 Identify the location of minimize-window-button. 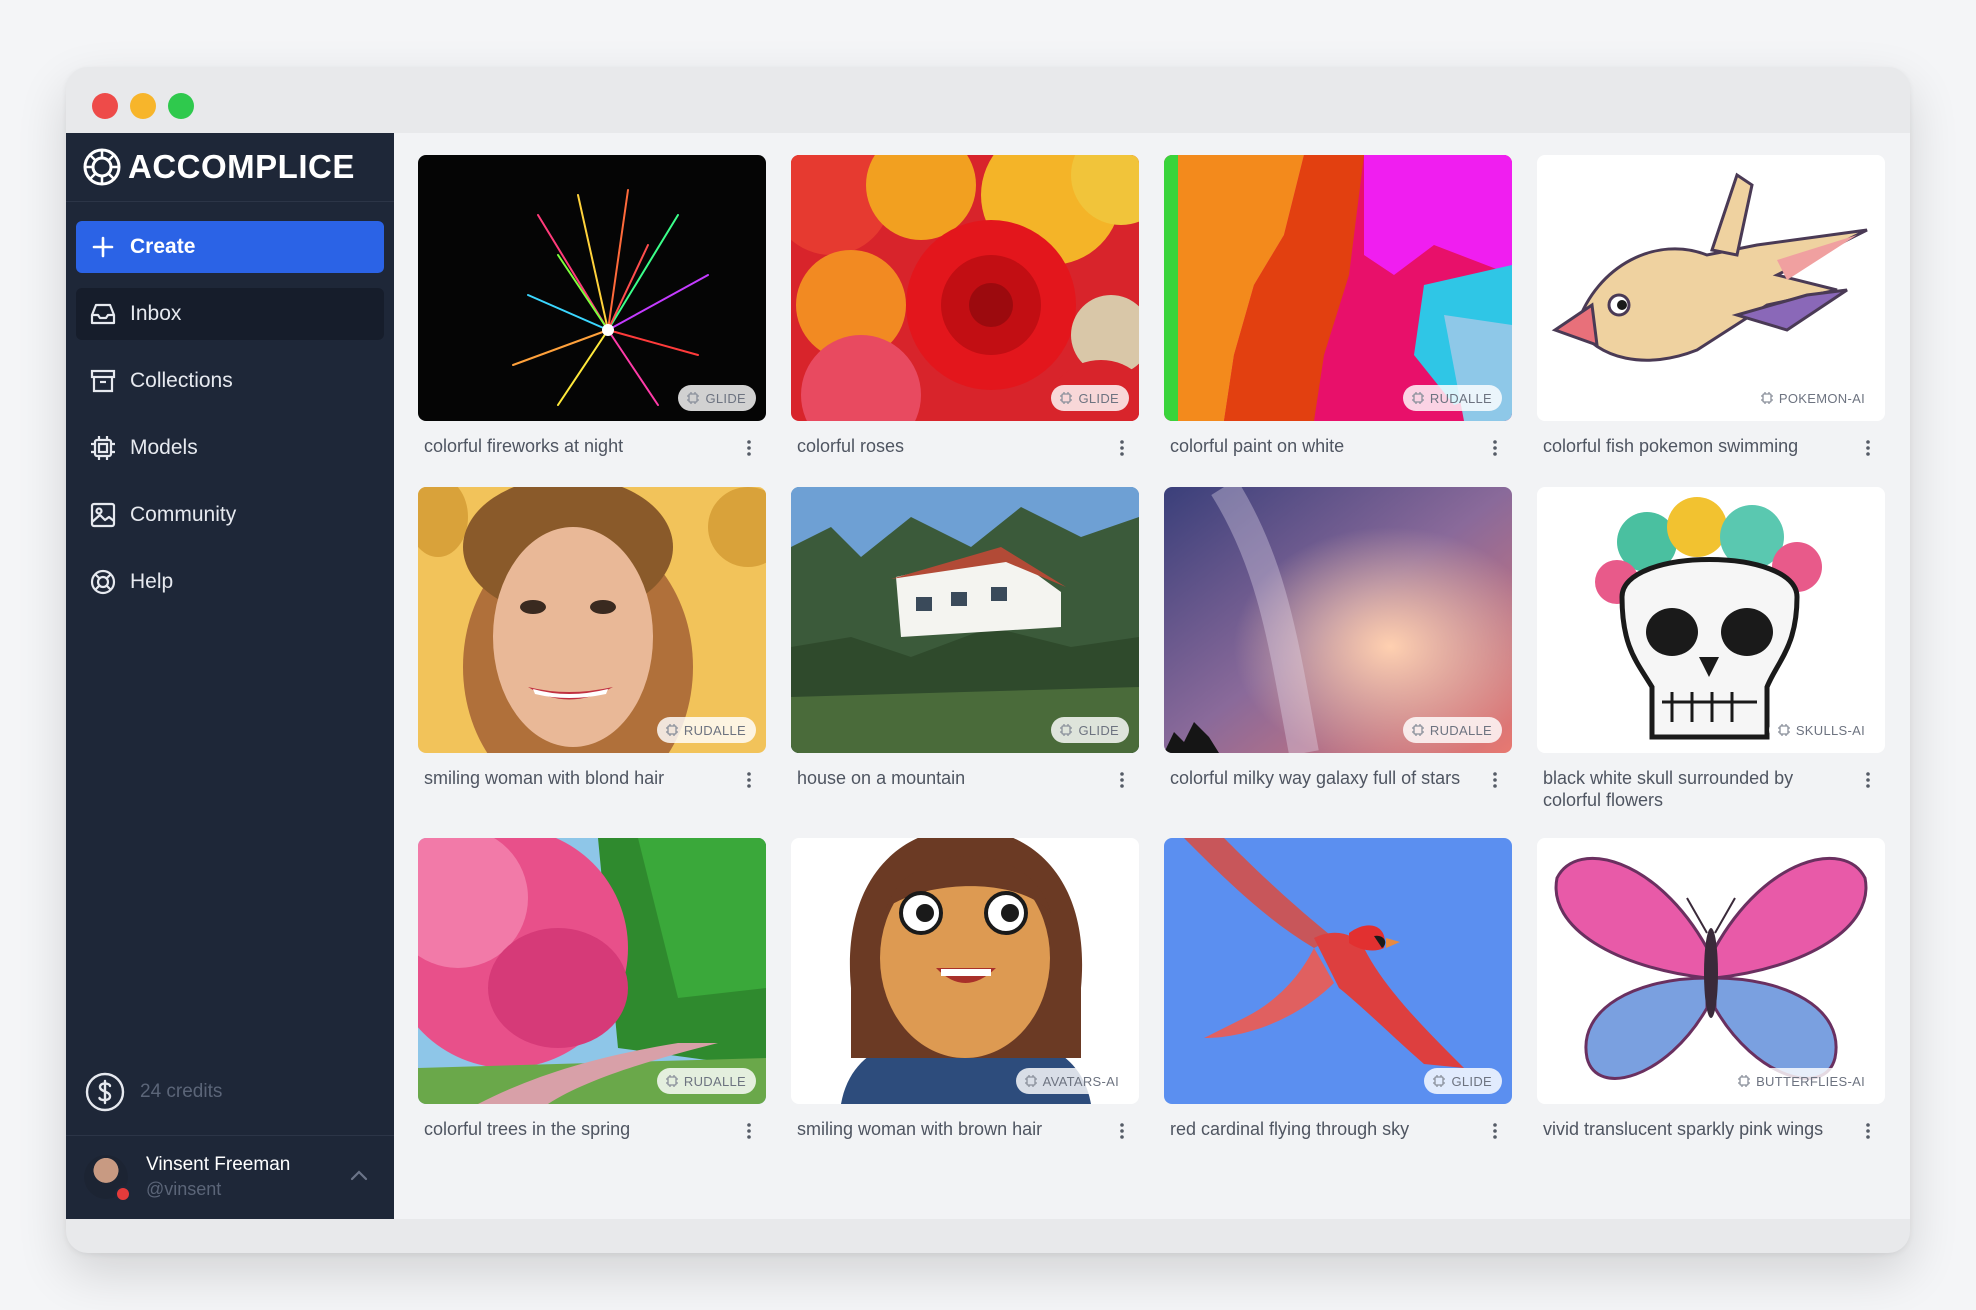
(143, 106).